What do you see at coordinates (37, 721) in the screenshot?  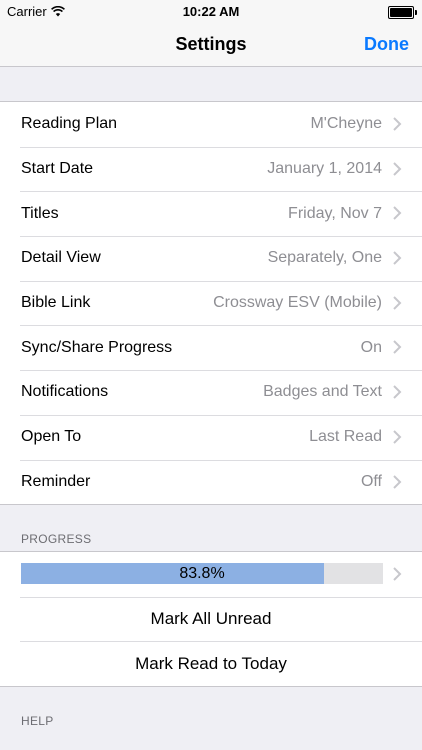 I see `help-section-header: HELP` at bounding box center [37, 721].